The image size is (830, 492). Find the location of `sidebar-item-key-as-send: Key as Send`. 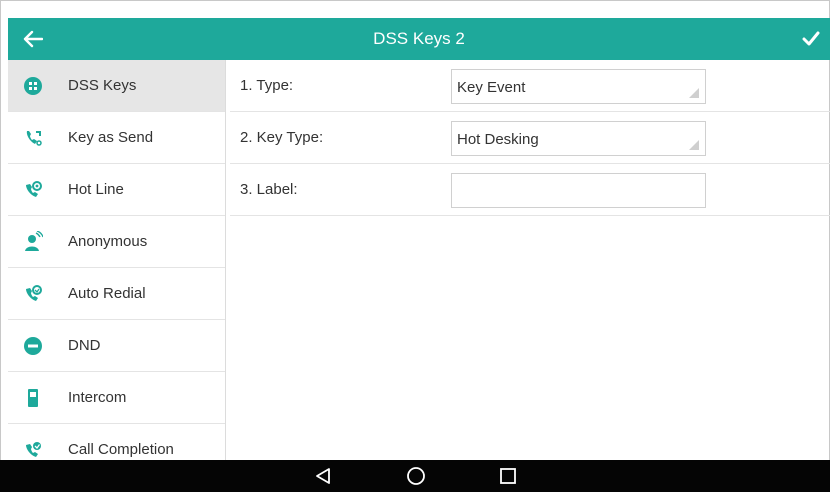

sidebar-item-key-as-send: Key as Send is located at coordinates (116, 138).